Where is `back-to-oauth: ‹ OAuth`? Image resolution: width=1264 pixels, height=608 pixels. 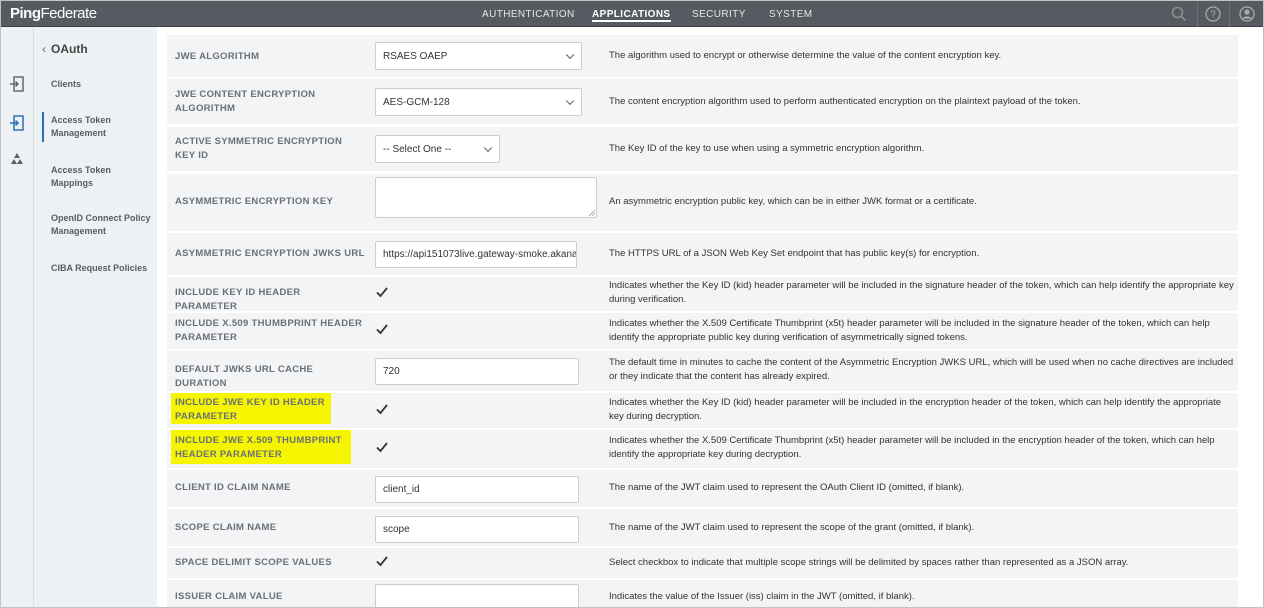
back-to-oauth: ‹ OAuth is located at coordinates (65, 49).